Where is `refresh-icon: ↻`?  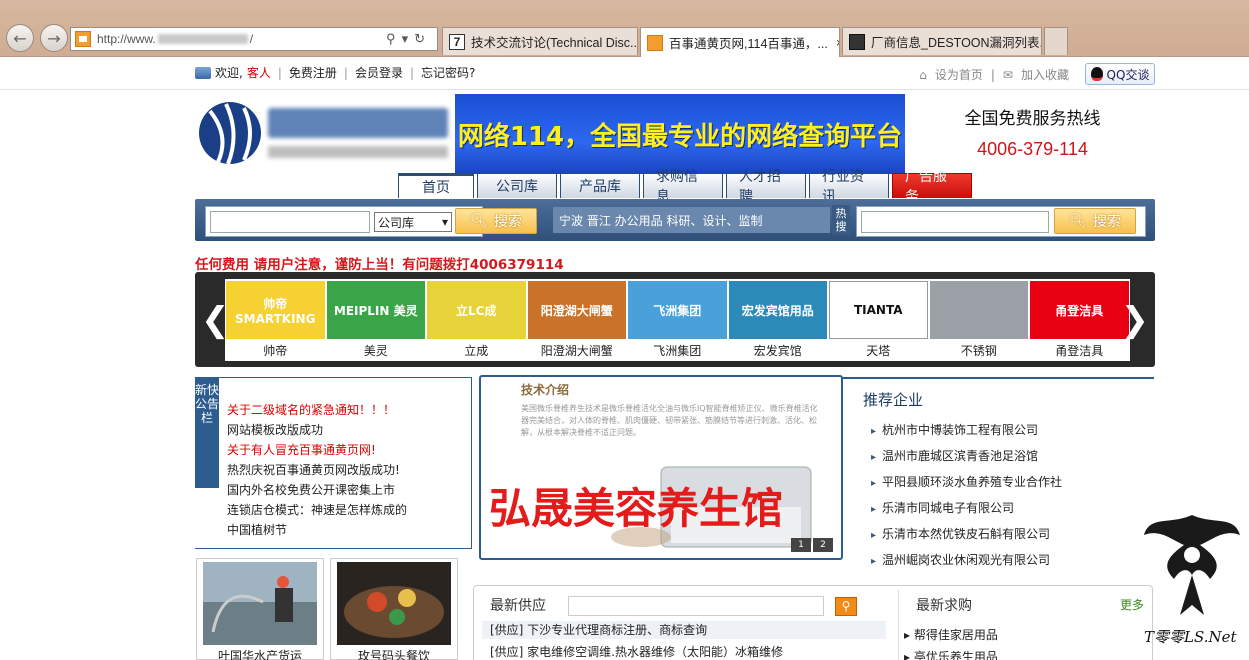
refresh-icon: ↻ is located at coordinates (422, 38).